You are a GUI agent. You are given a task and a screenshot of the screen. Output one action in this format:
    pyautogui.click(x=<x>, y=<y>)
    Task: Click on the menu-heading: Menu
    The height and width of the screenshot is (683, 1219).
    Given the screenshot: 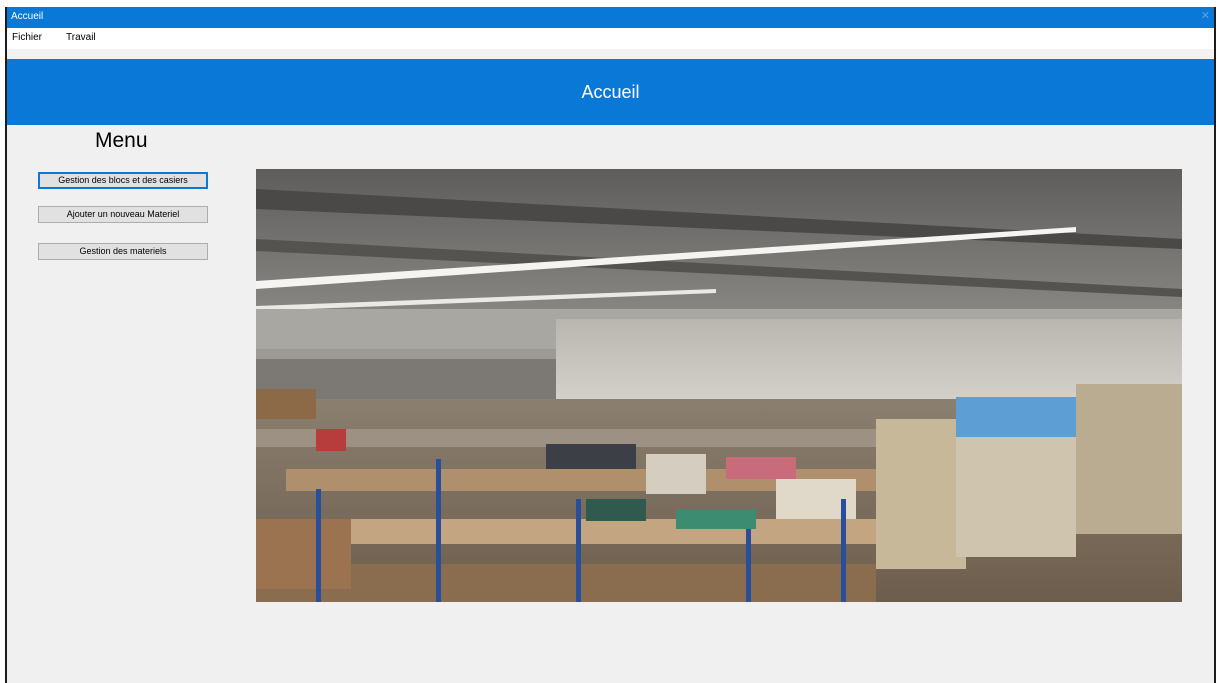 What is the action you would take?
    pyautogui.click(x=121, y=140)
    